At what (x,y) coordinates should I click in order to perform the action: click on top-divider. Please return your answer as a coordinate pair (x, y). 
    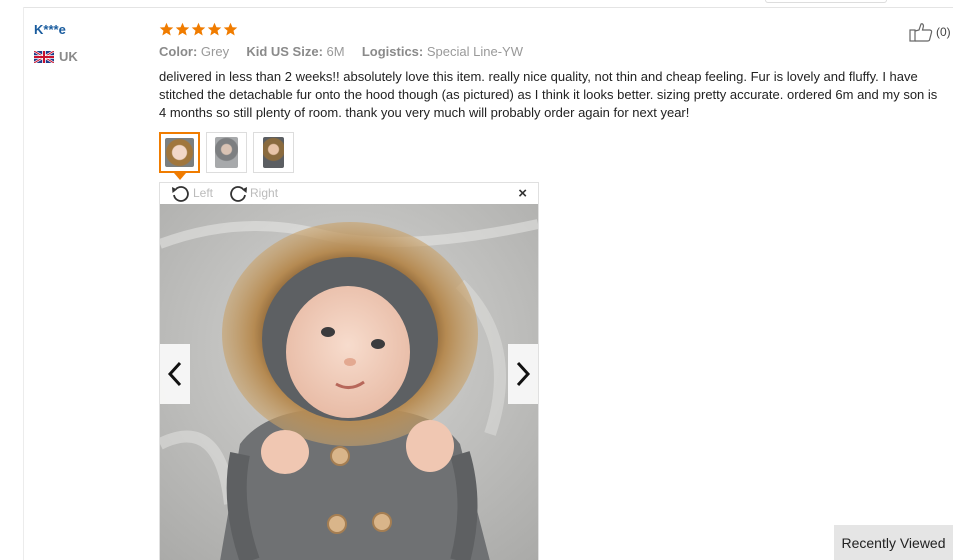
    Looking at the image, I should click on (488, 7).